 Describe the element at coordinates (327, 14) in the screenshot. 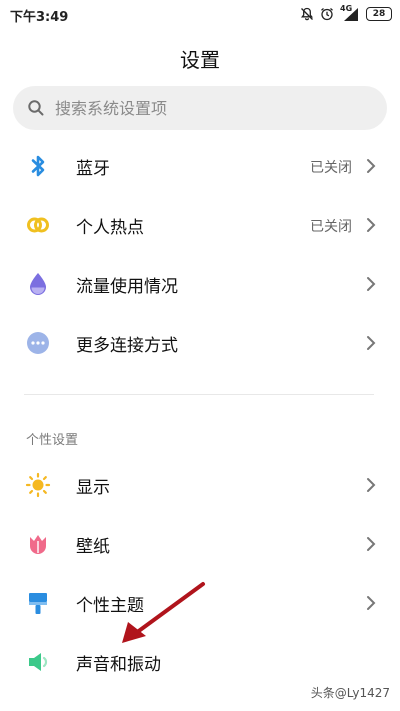

I see `alarm-icon` at that location.